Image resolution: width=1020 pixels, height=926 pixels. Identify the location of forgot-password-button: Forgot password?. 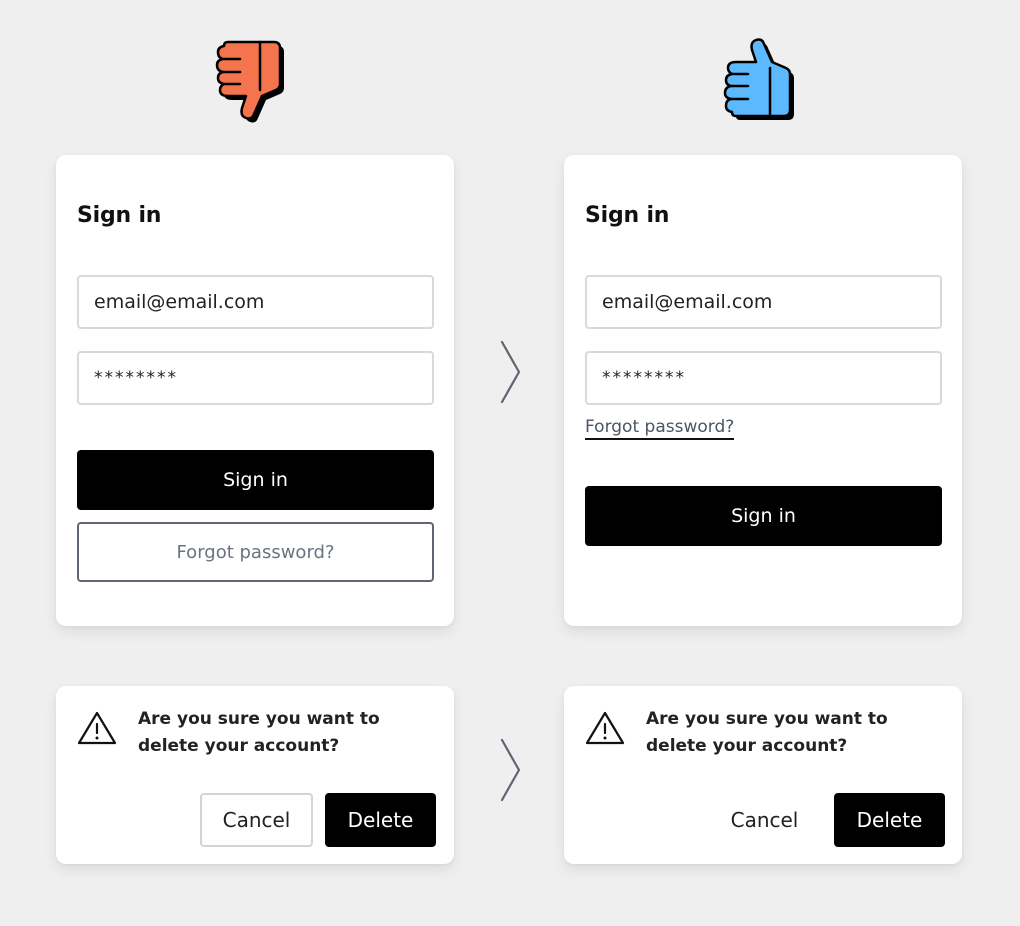
(255, 552).